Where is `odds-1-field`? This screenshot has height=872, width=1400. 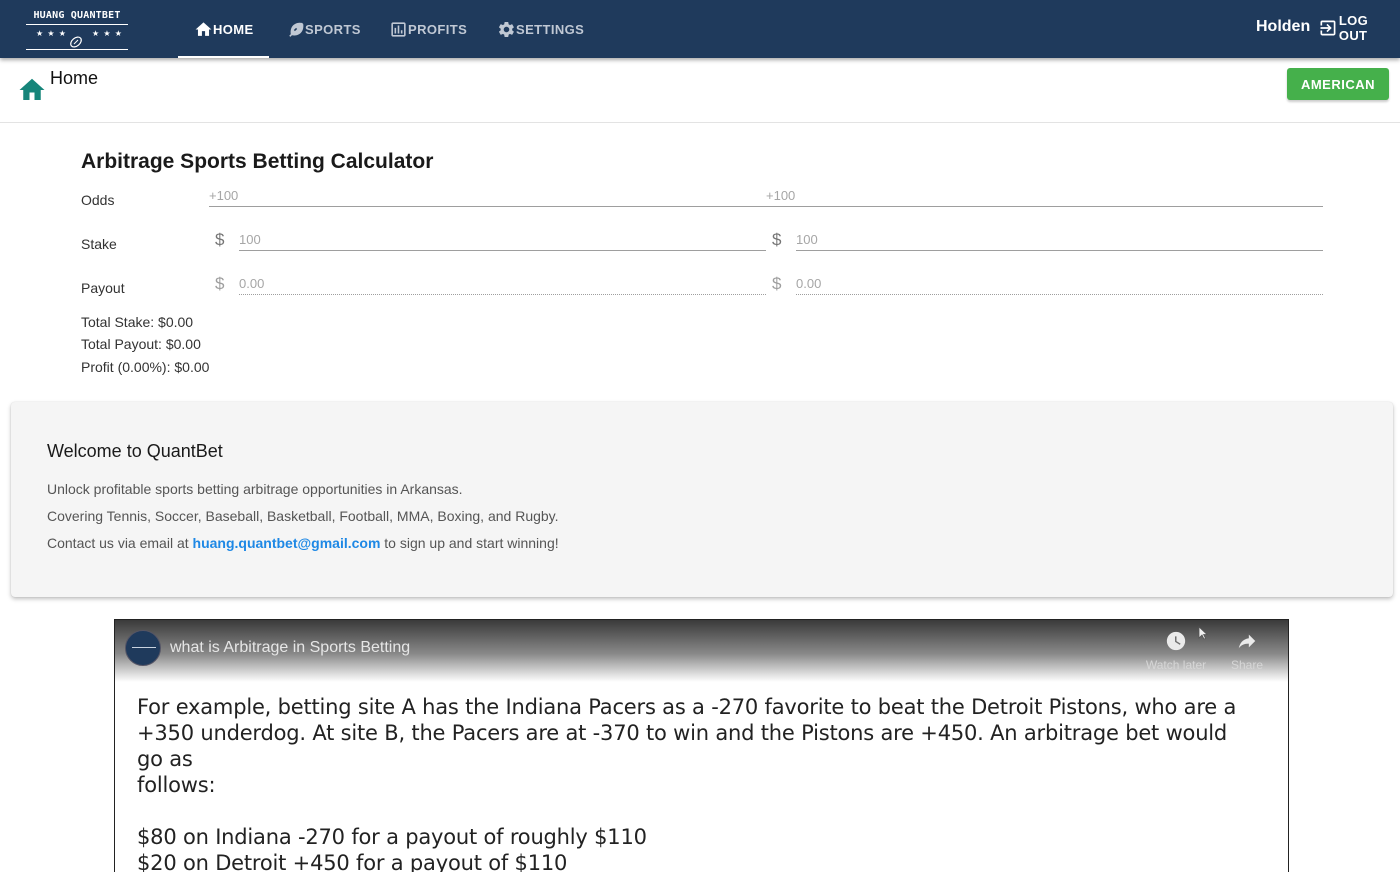 odds-1-field is located at coordinates (487, 196).